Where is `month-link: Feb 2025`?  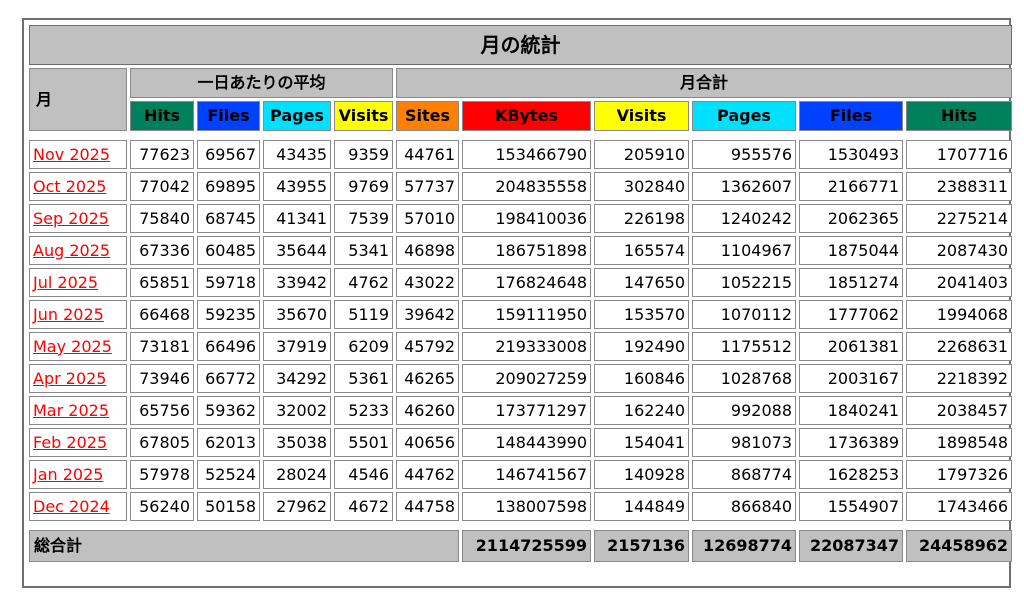 month-link: Feb 2025 is located at coordinates (70, 442).